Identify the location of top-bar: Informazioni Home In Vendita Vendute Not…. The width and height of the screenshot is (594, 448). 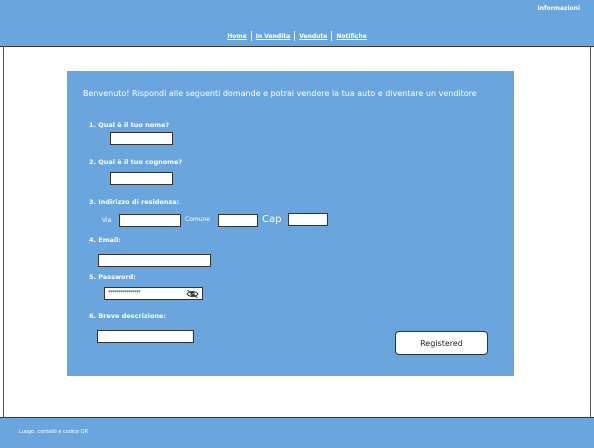
(297, 23).